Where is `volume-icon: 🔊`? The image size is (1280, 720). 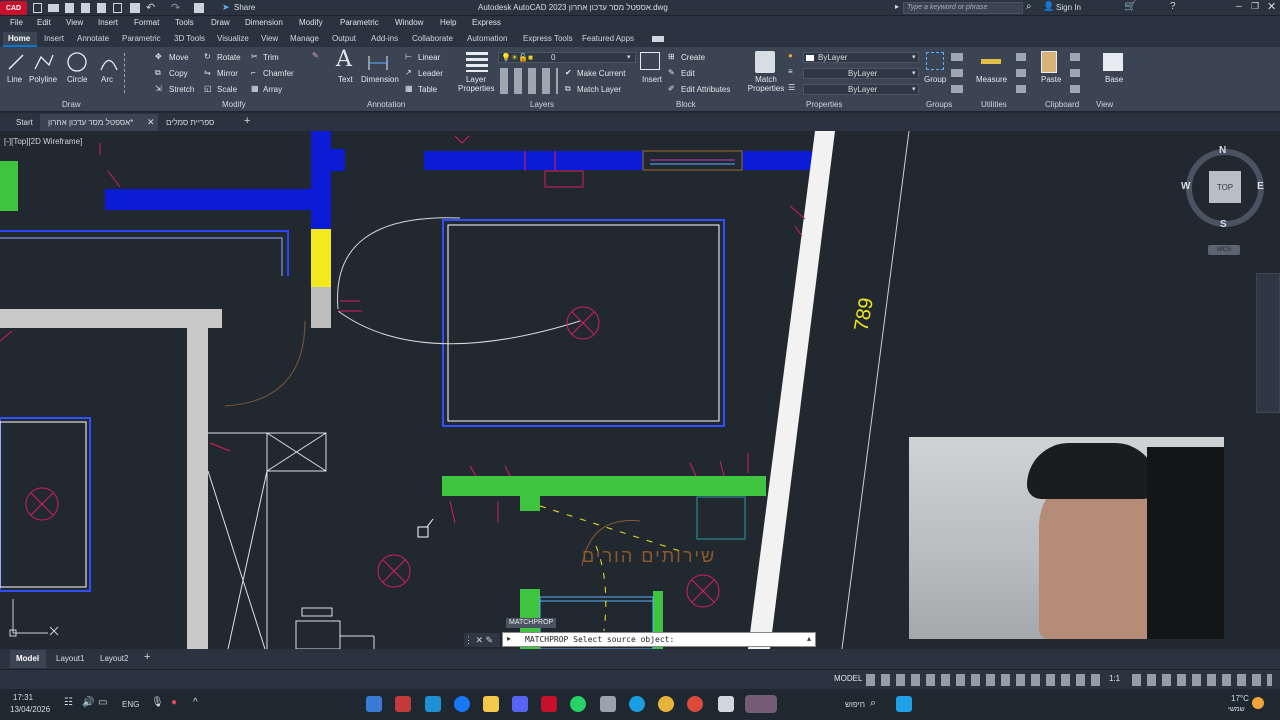
volume-icon: 🔊 is located at coordinates (88, 702).